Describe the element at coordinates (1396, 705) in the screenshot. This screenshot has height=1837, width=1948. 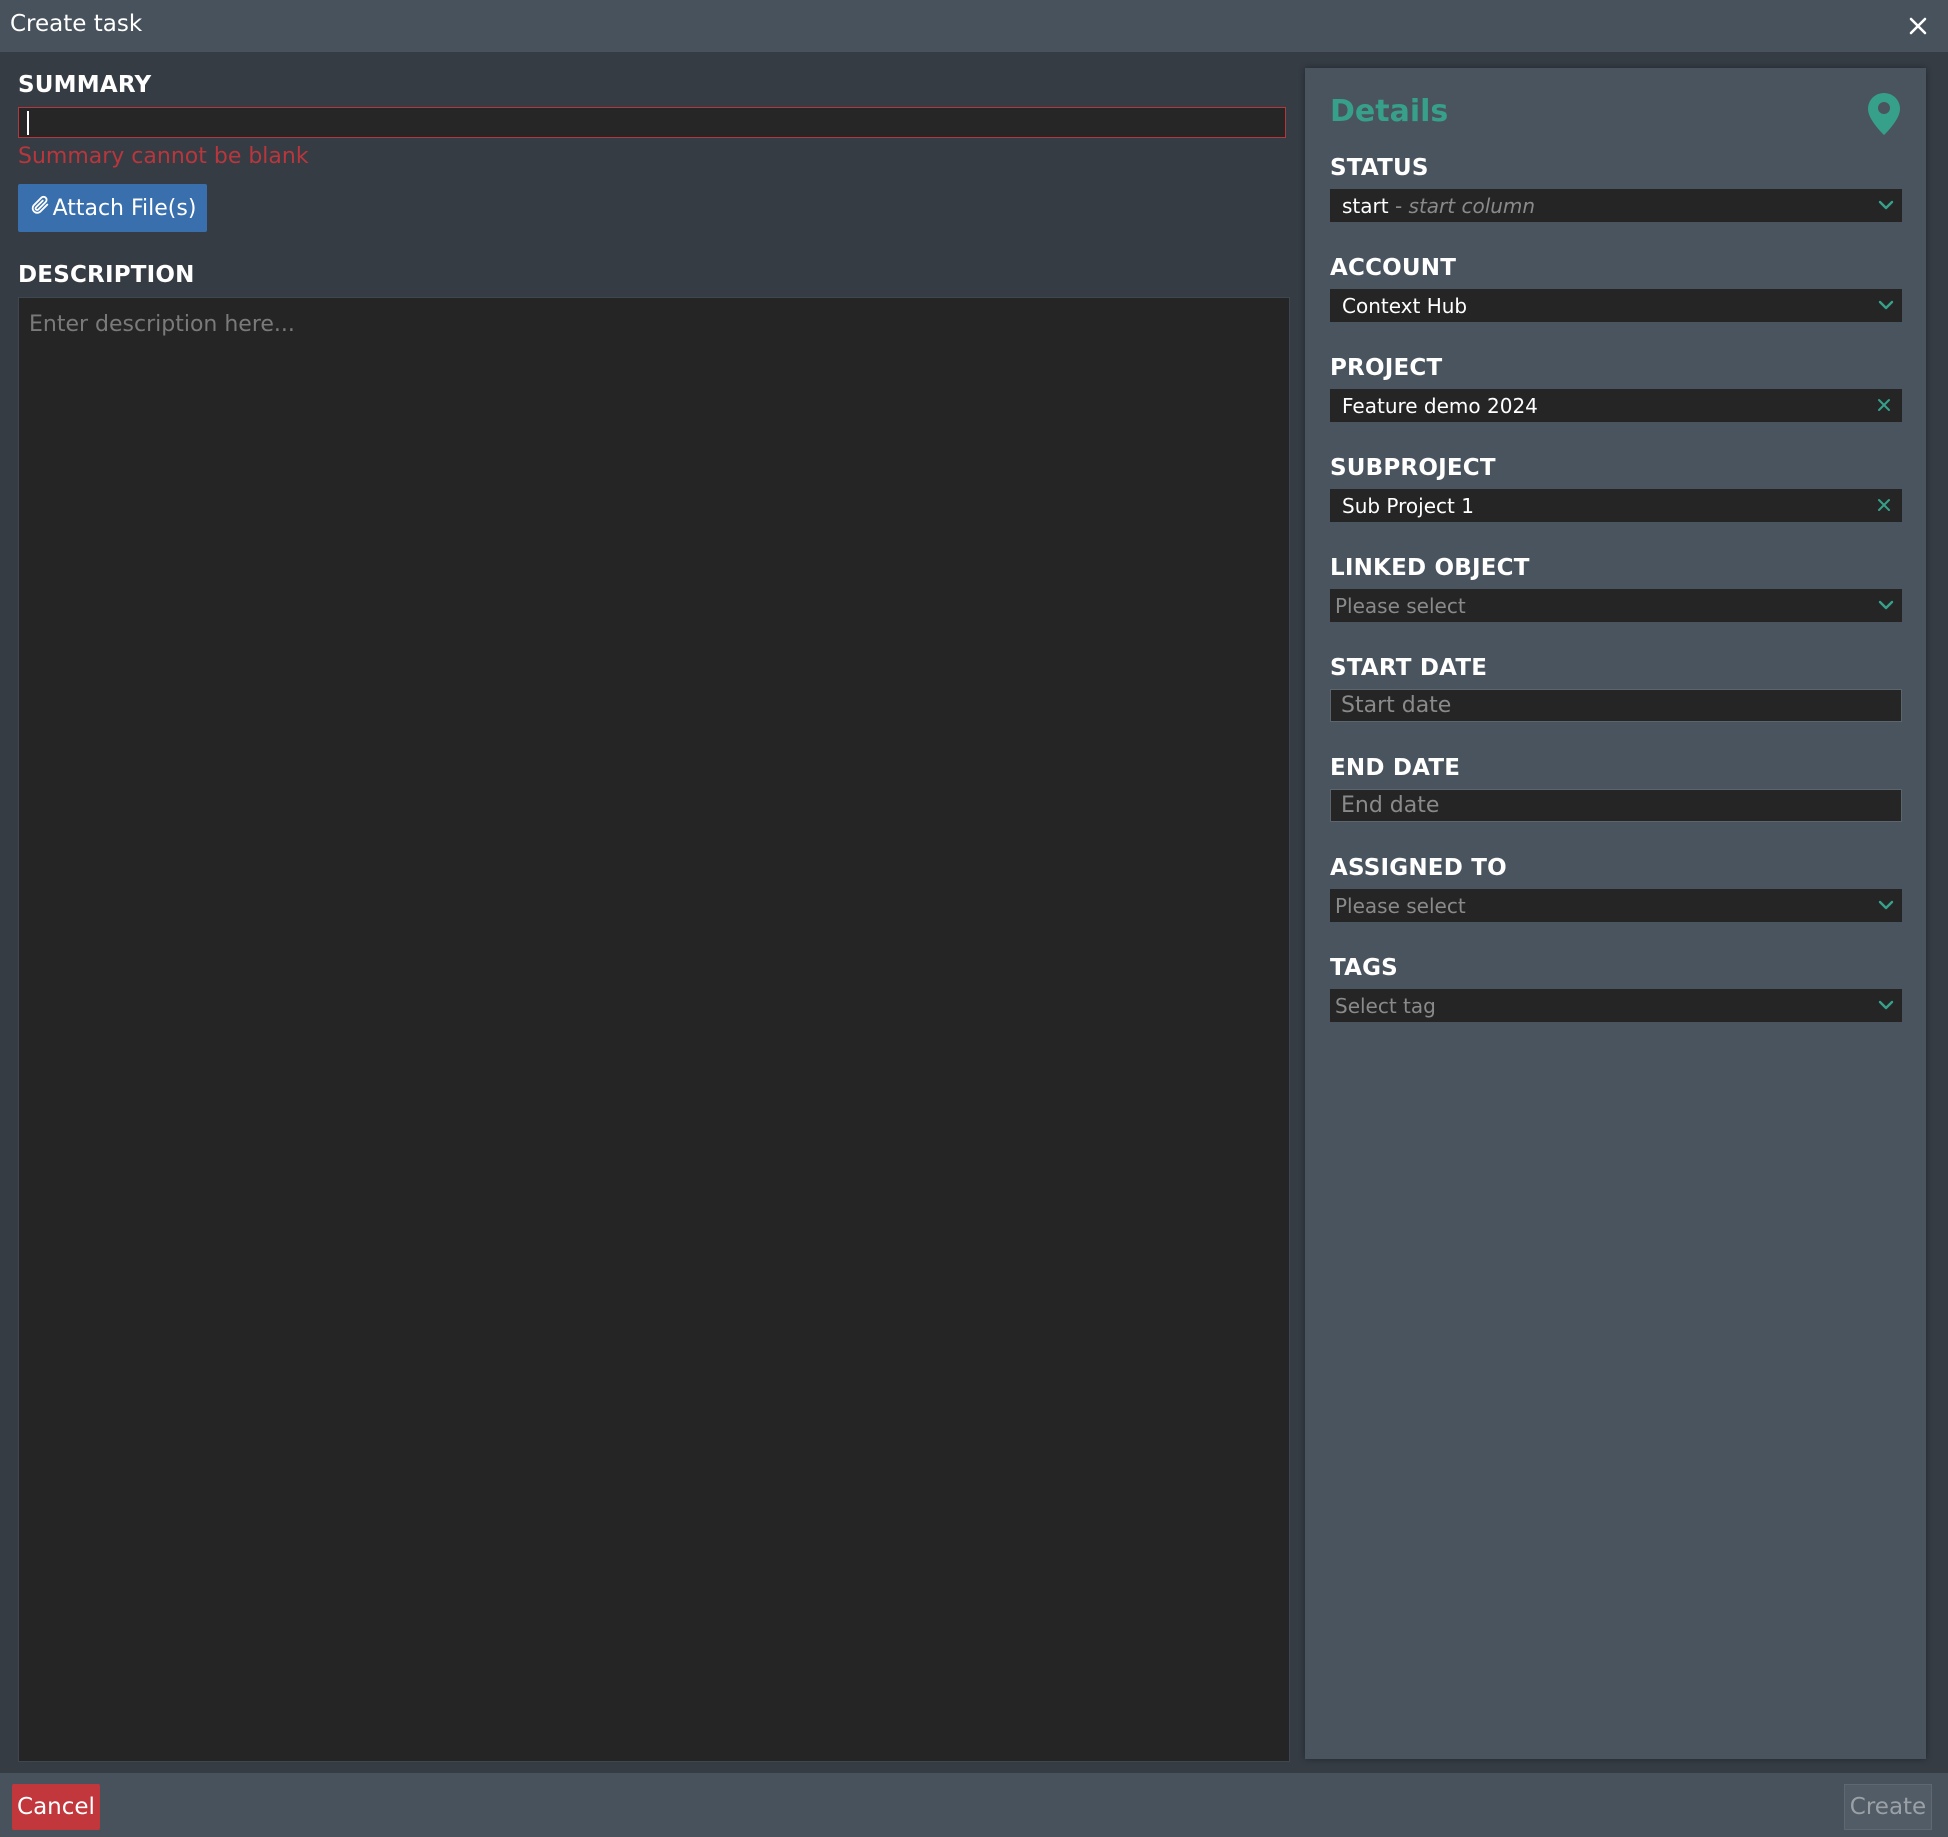
I see `start-date-placeholder: Start date` at that location.